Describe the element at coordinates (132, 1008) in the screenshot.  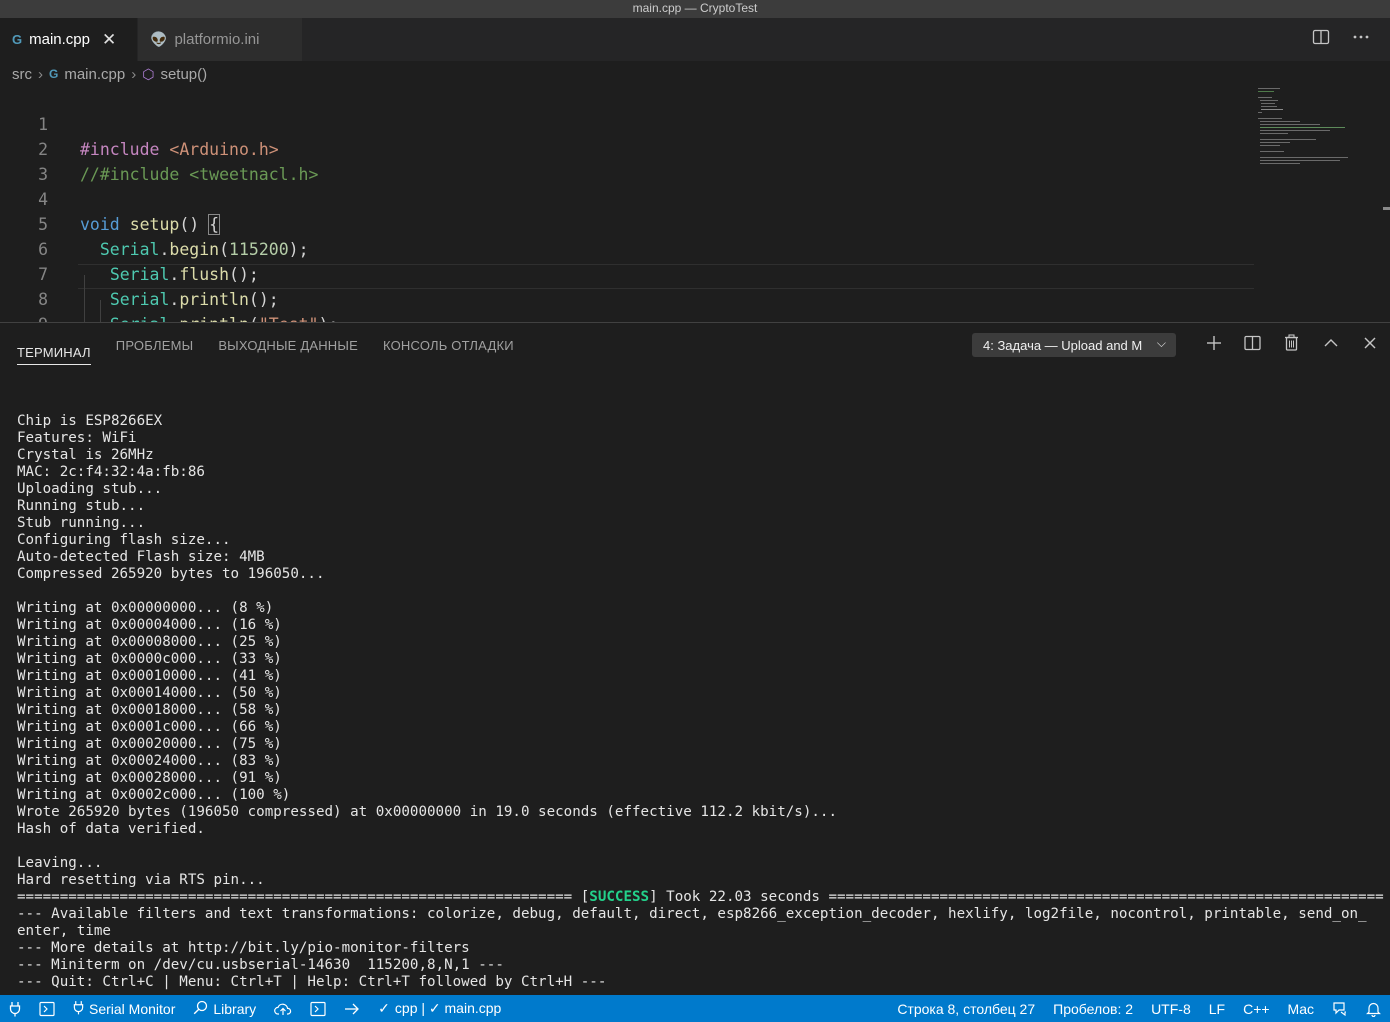
I see `serial-monitor-label: Serial Monitor` at that location.